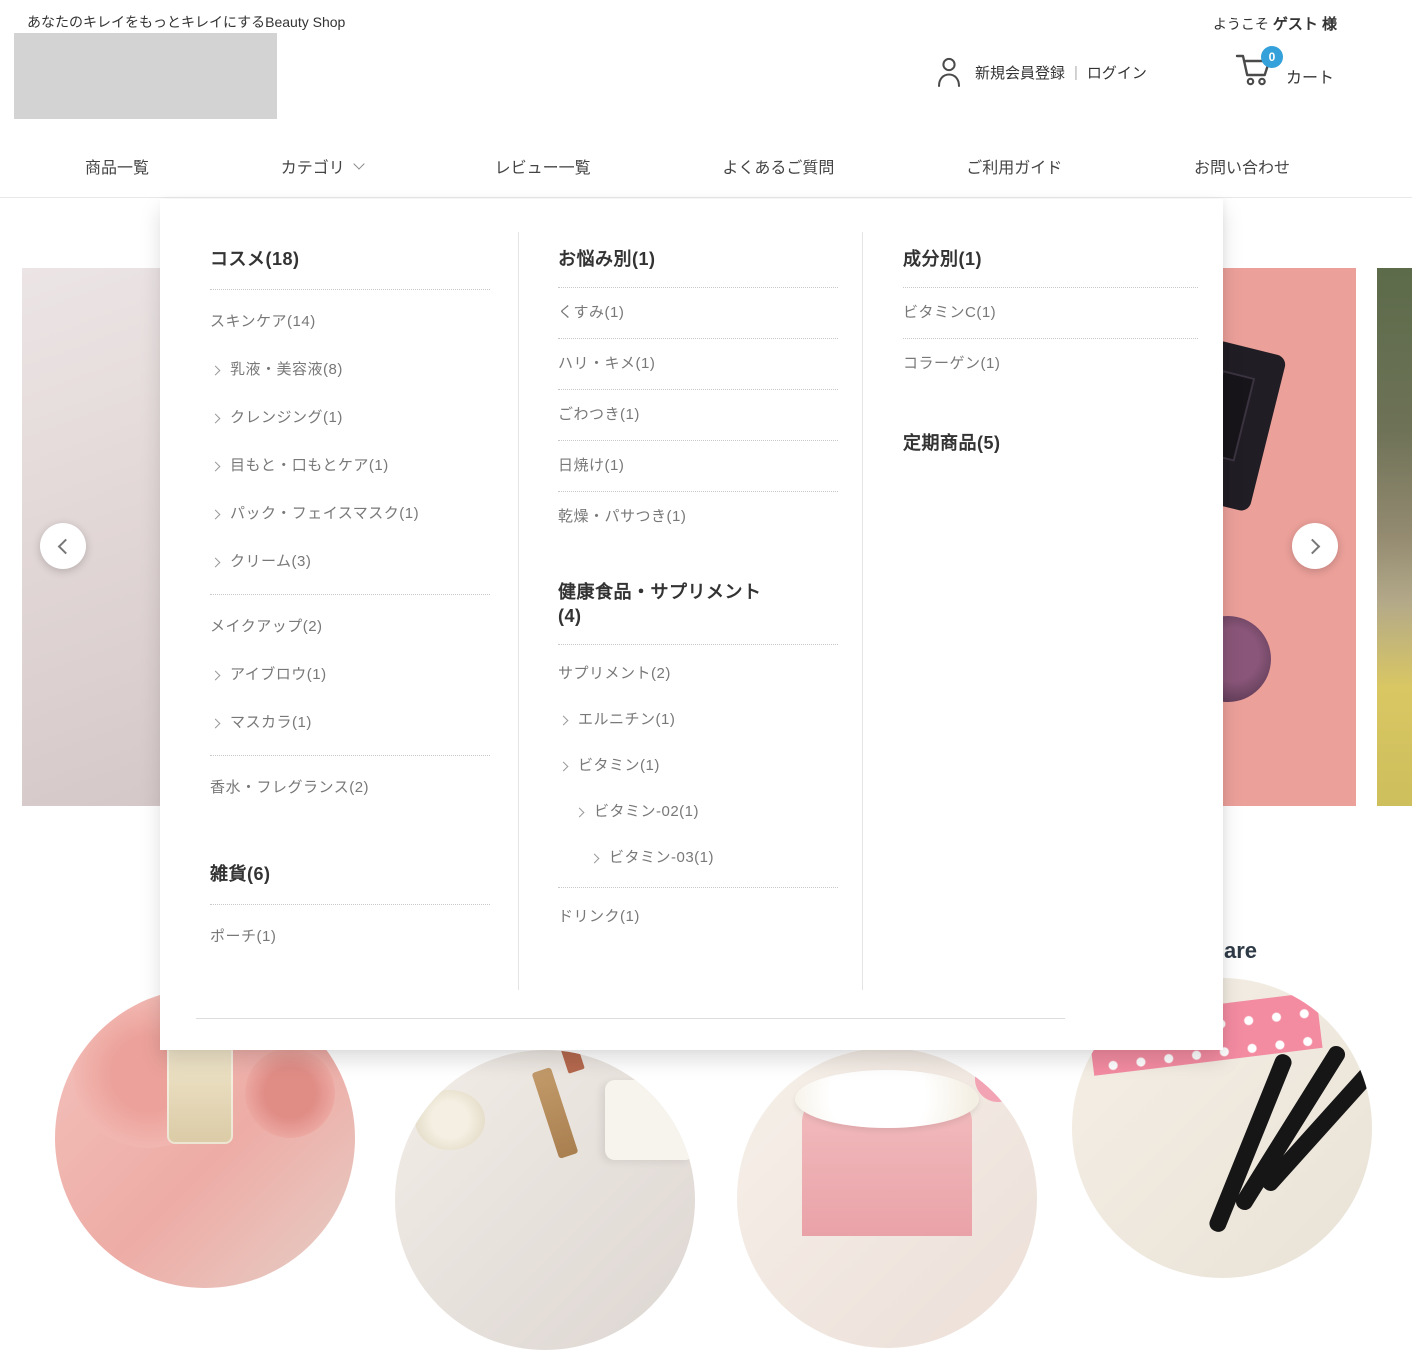  I want to click on register-link: 新規会員登録, so click(1020, 72).